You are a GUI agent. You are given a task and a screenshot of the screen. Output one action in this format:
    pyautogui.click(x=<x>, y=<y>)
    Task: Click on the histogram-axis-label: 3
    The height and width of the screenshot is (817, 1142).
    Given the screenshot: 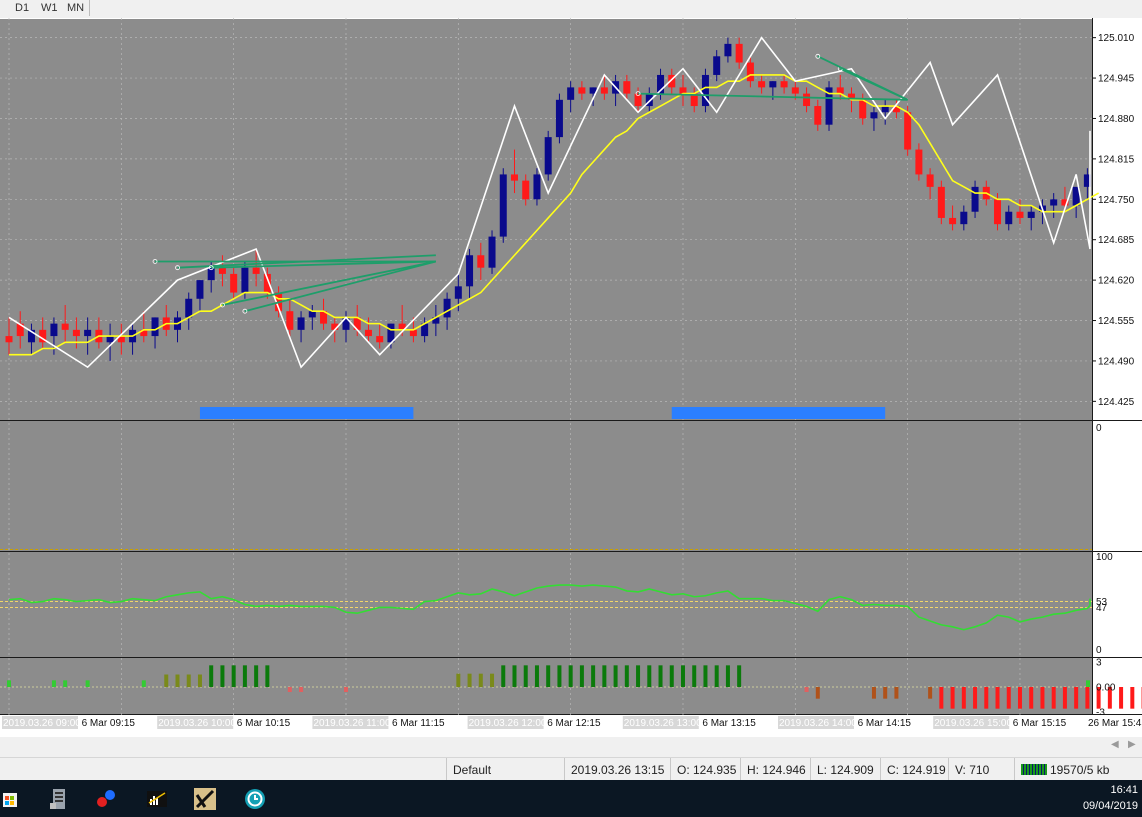 What is the action you would take?
    pyautogui.click(x=1099, y=663)
    